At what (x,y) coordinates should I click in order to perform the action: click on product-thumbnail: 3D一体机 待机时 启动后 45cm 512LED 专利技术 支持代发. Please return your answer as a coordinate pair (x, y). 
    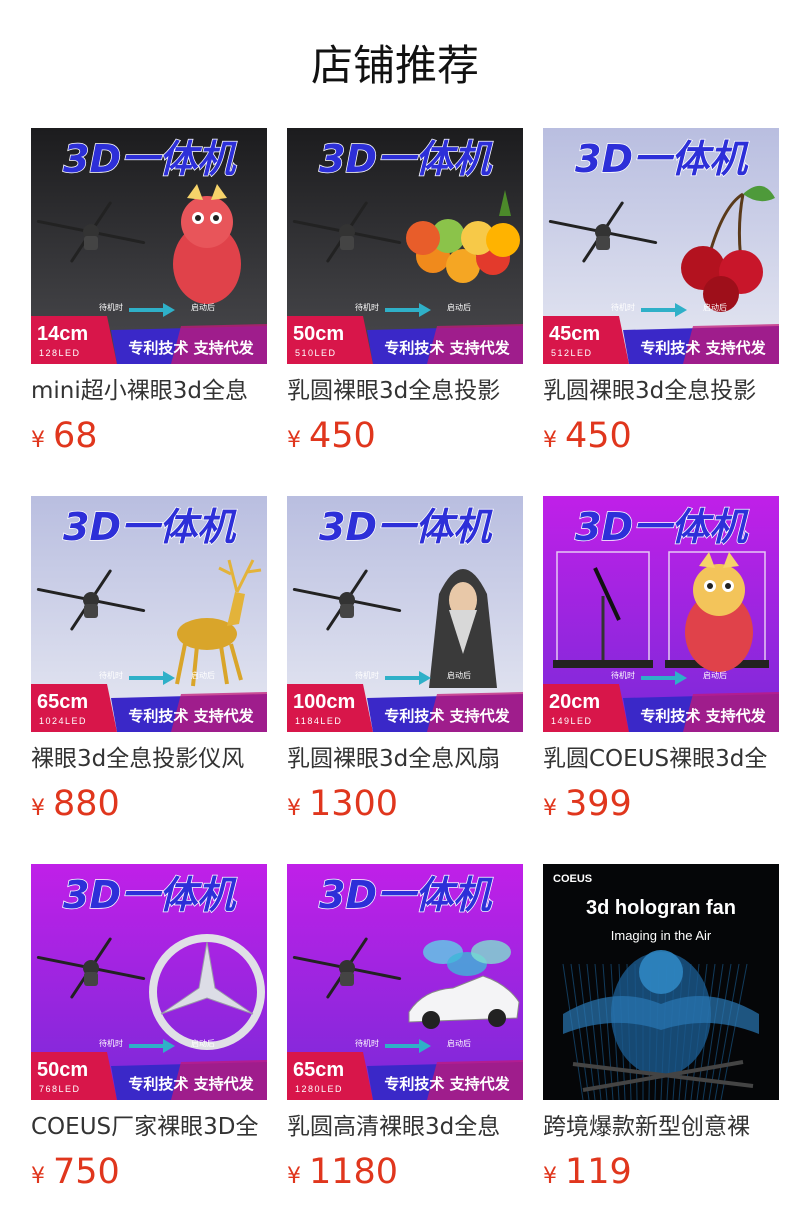
    Looking at the image, I should click on (661, 246).